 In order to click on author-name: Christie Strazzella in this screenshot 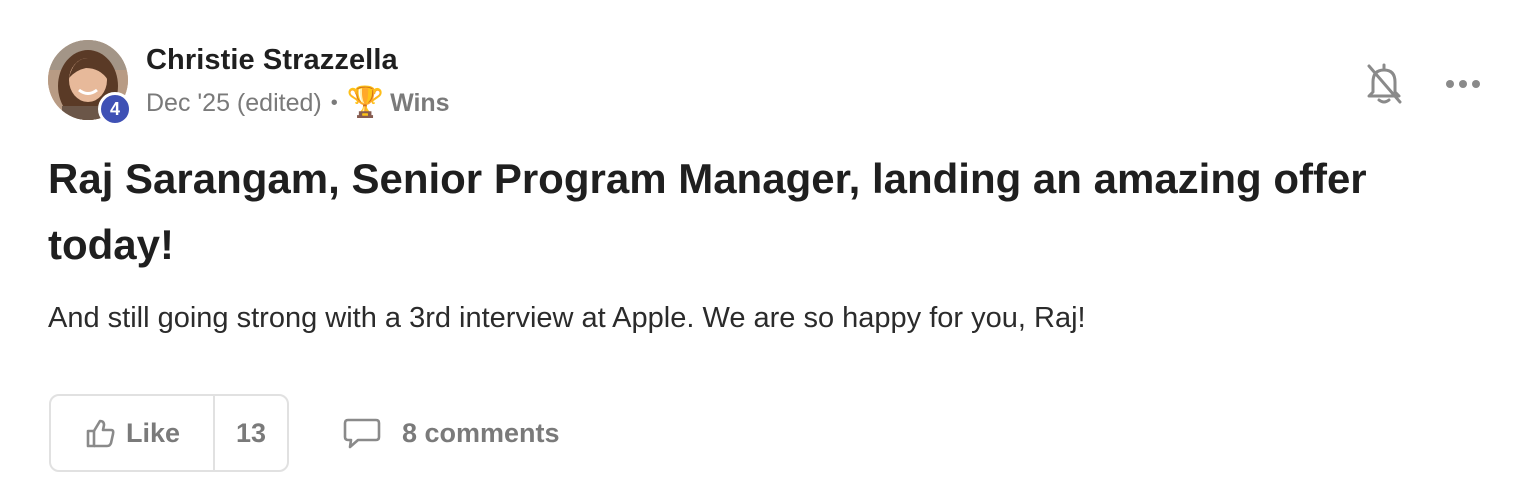, I will do `click(272, 60)`.